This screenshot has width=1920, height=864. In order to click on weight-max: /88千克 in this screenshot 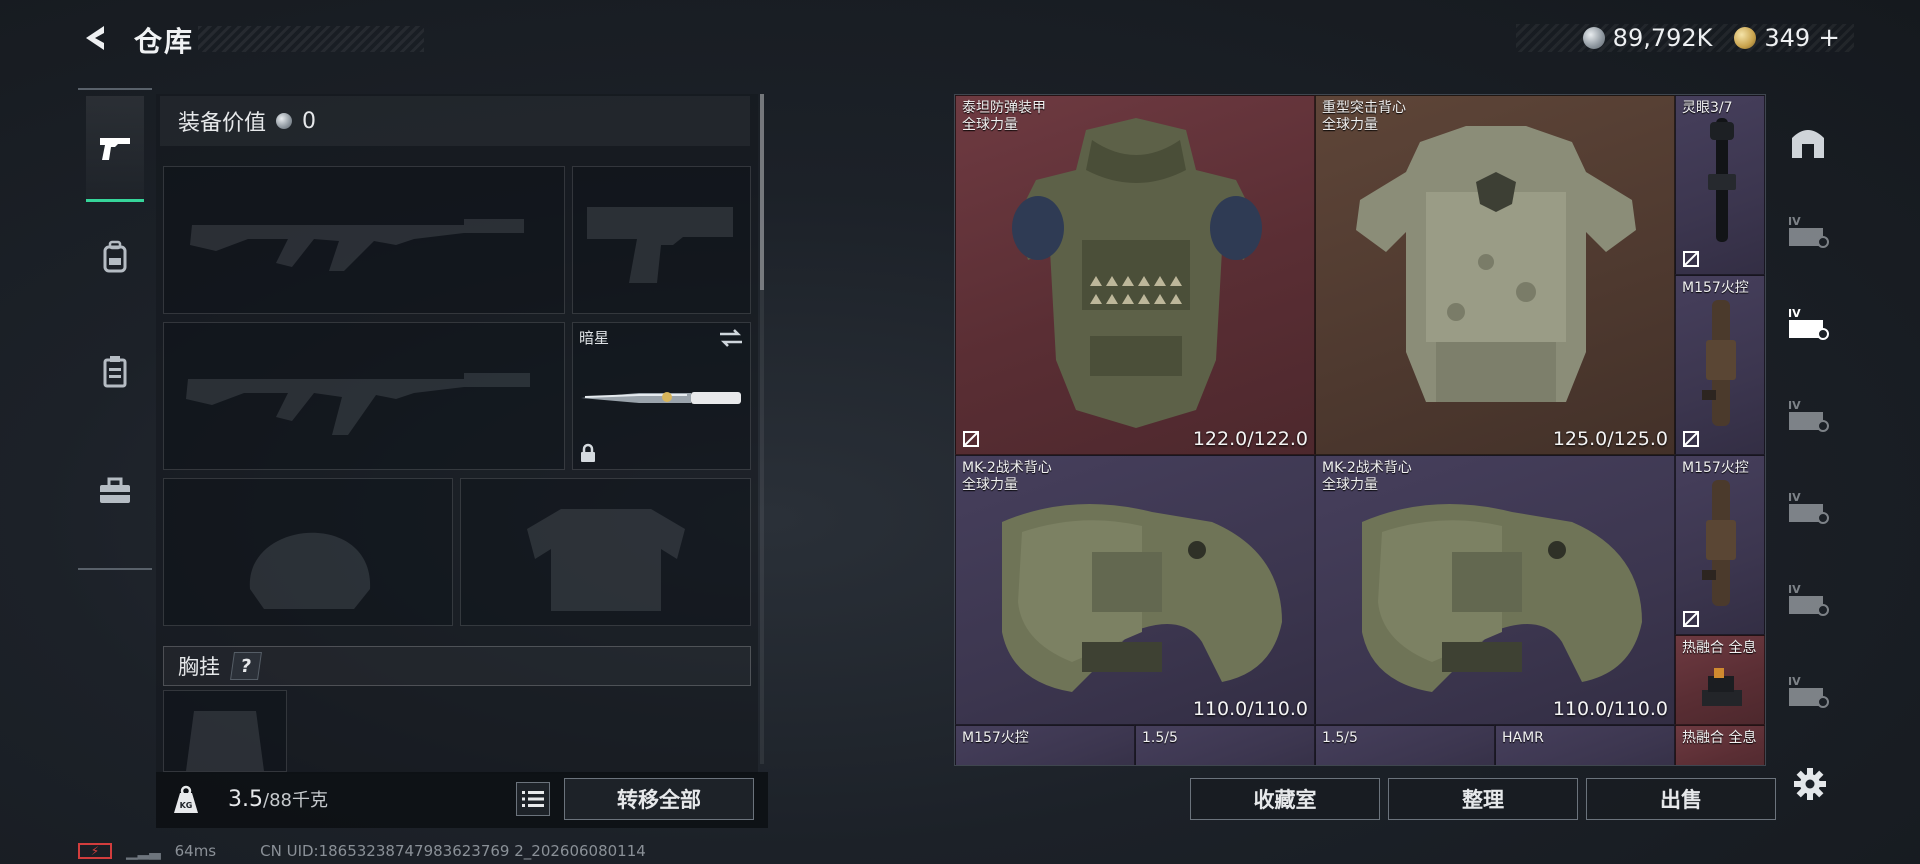, I will do `click(295, 800)`.